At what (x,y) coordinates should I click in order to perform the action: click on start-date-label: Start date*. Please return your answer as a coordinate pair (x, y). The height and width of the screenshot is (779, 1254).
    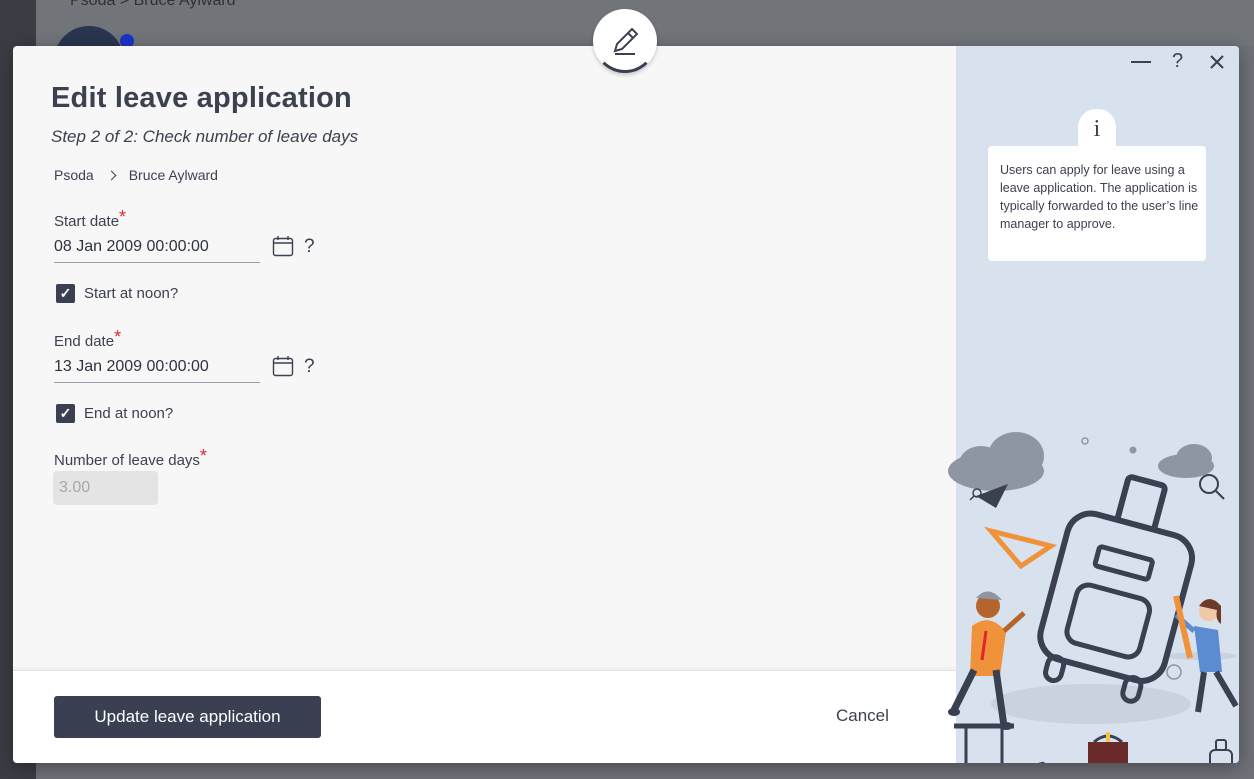
    Looking at the image, I should click on (90, 219).